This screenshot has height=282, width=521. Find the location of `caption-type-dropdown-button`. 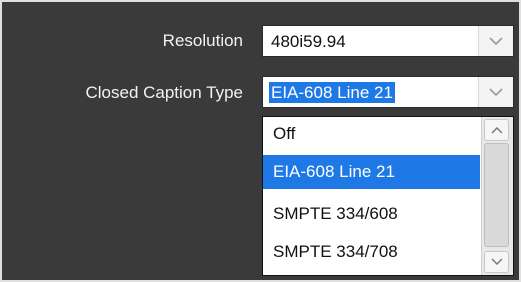

caption-type-dropdown-button is located at coordinates (495, 92).